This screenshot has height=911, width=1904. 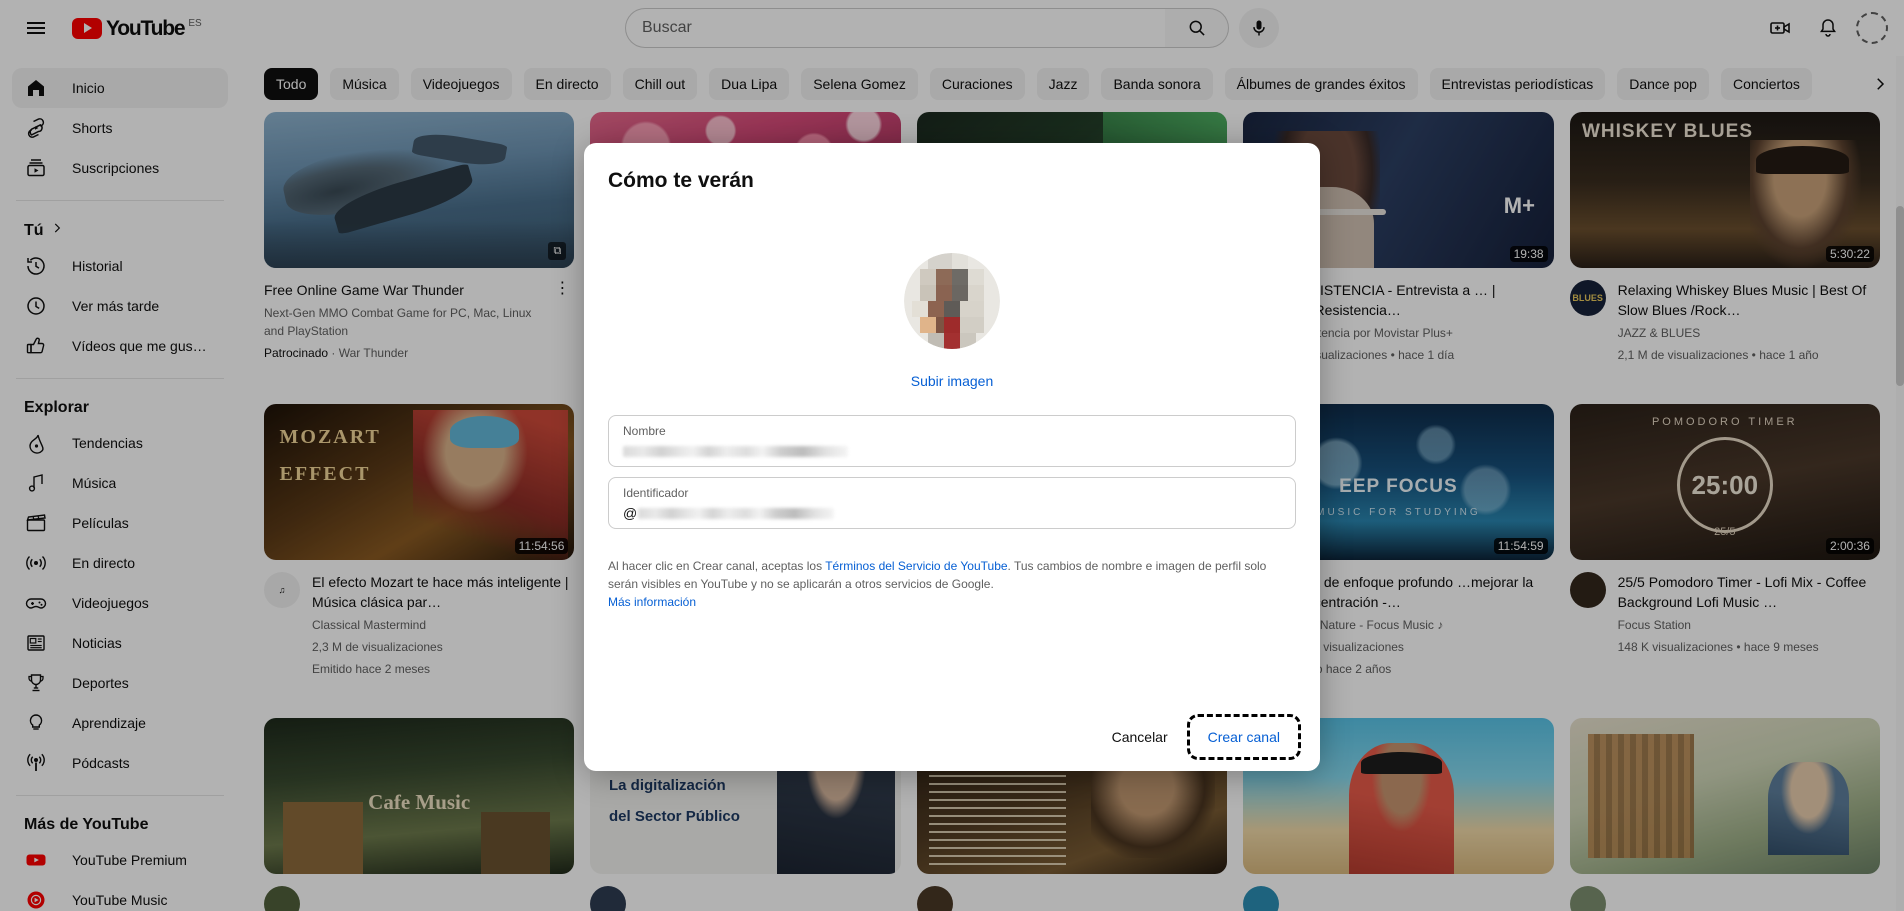 I want to click on search-box, so click(x=895, y=28).